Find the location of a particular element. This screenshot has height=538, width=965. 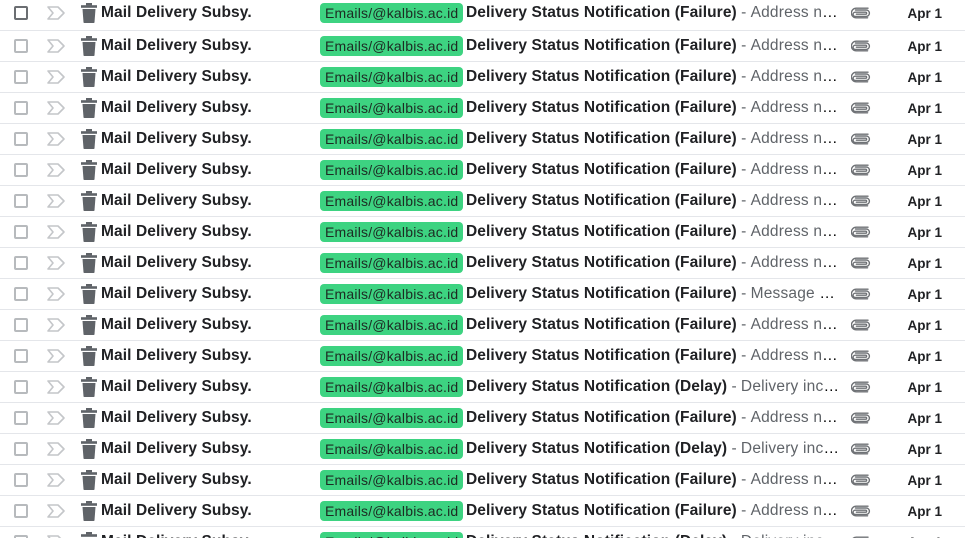

label-chip-cell: Emails/@kalbis.ac.id is located at coordinates (392, 511).